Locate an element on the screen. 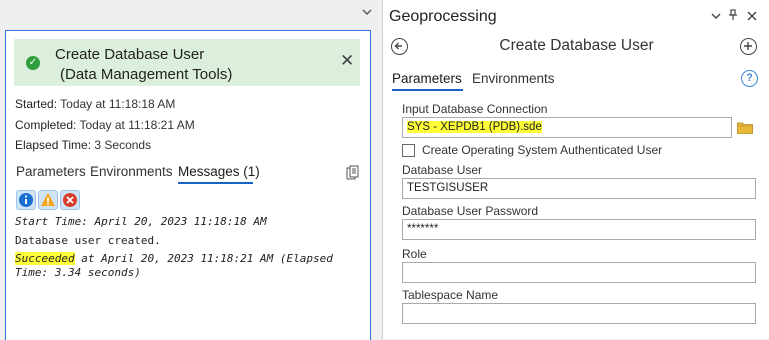 The height and width of the screenshot is (340, 769). tablespace-input is located at coordinates (579, 313).